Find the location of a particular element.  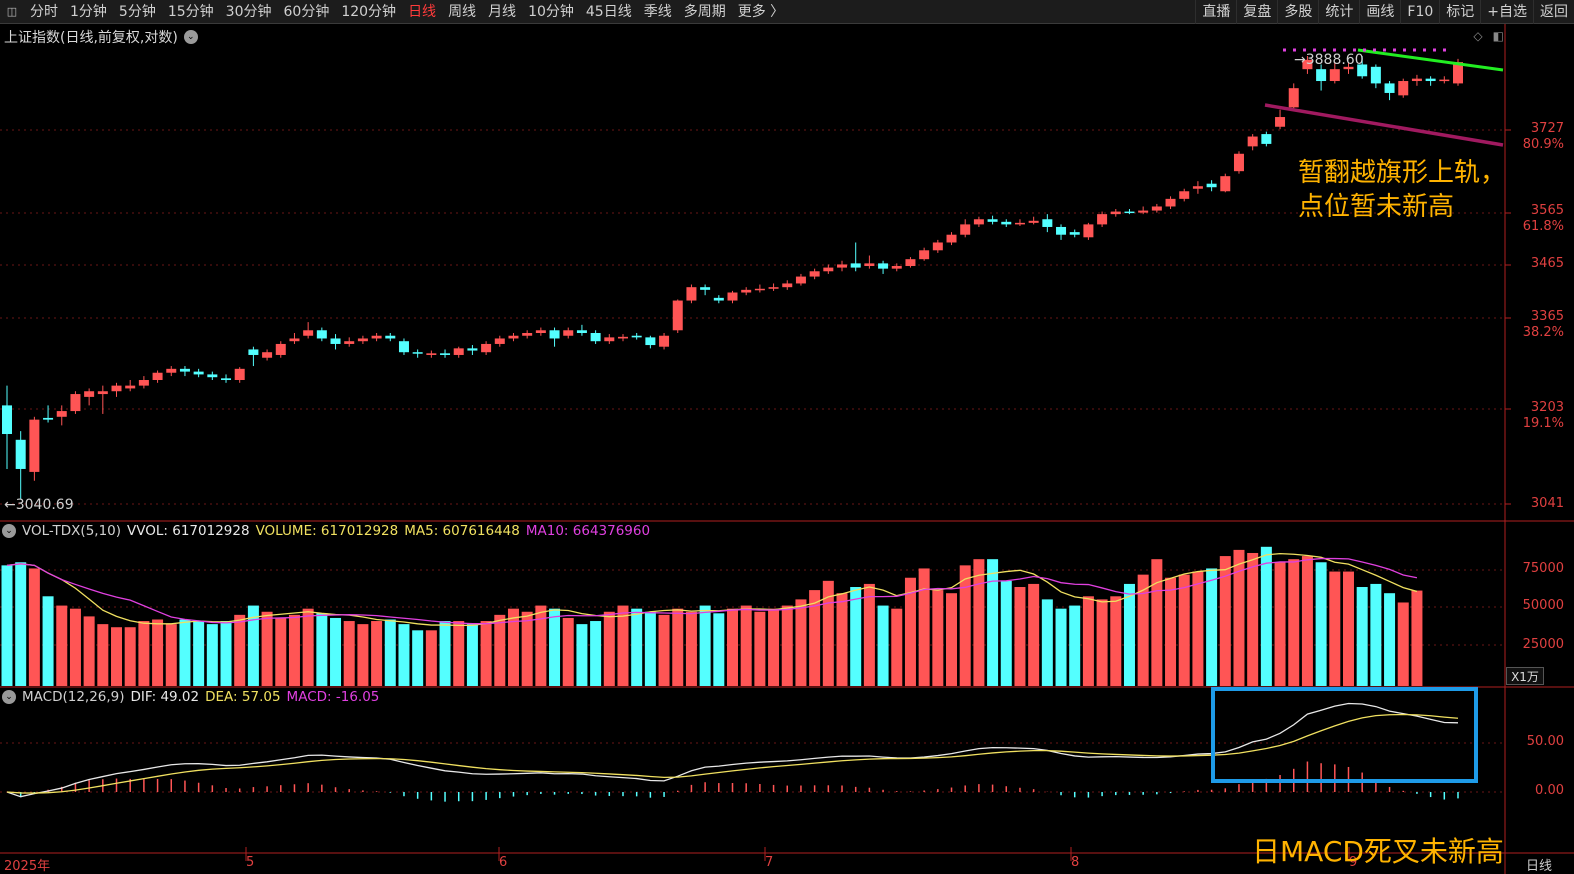

vvol-value: VVOL: 617012928 is located at coordinates (188, 531).